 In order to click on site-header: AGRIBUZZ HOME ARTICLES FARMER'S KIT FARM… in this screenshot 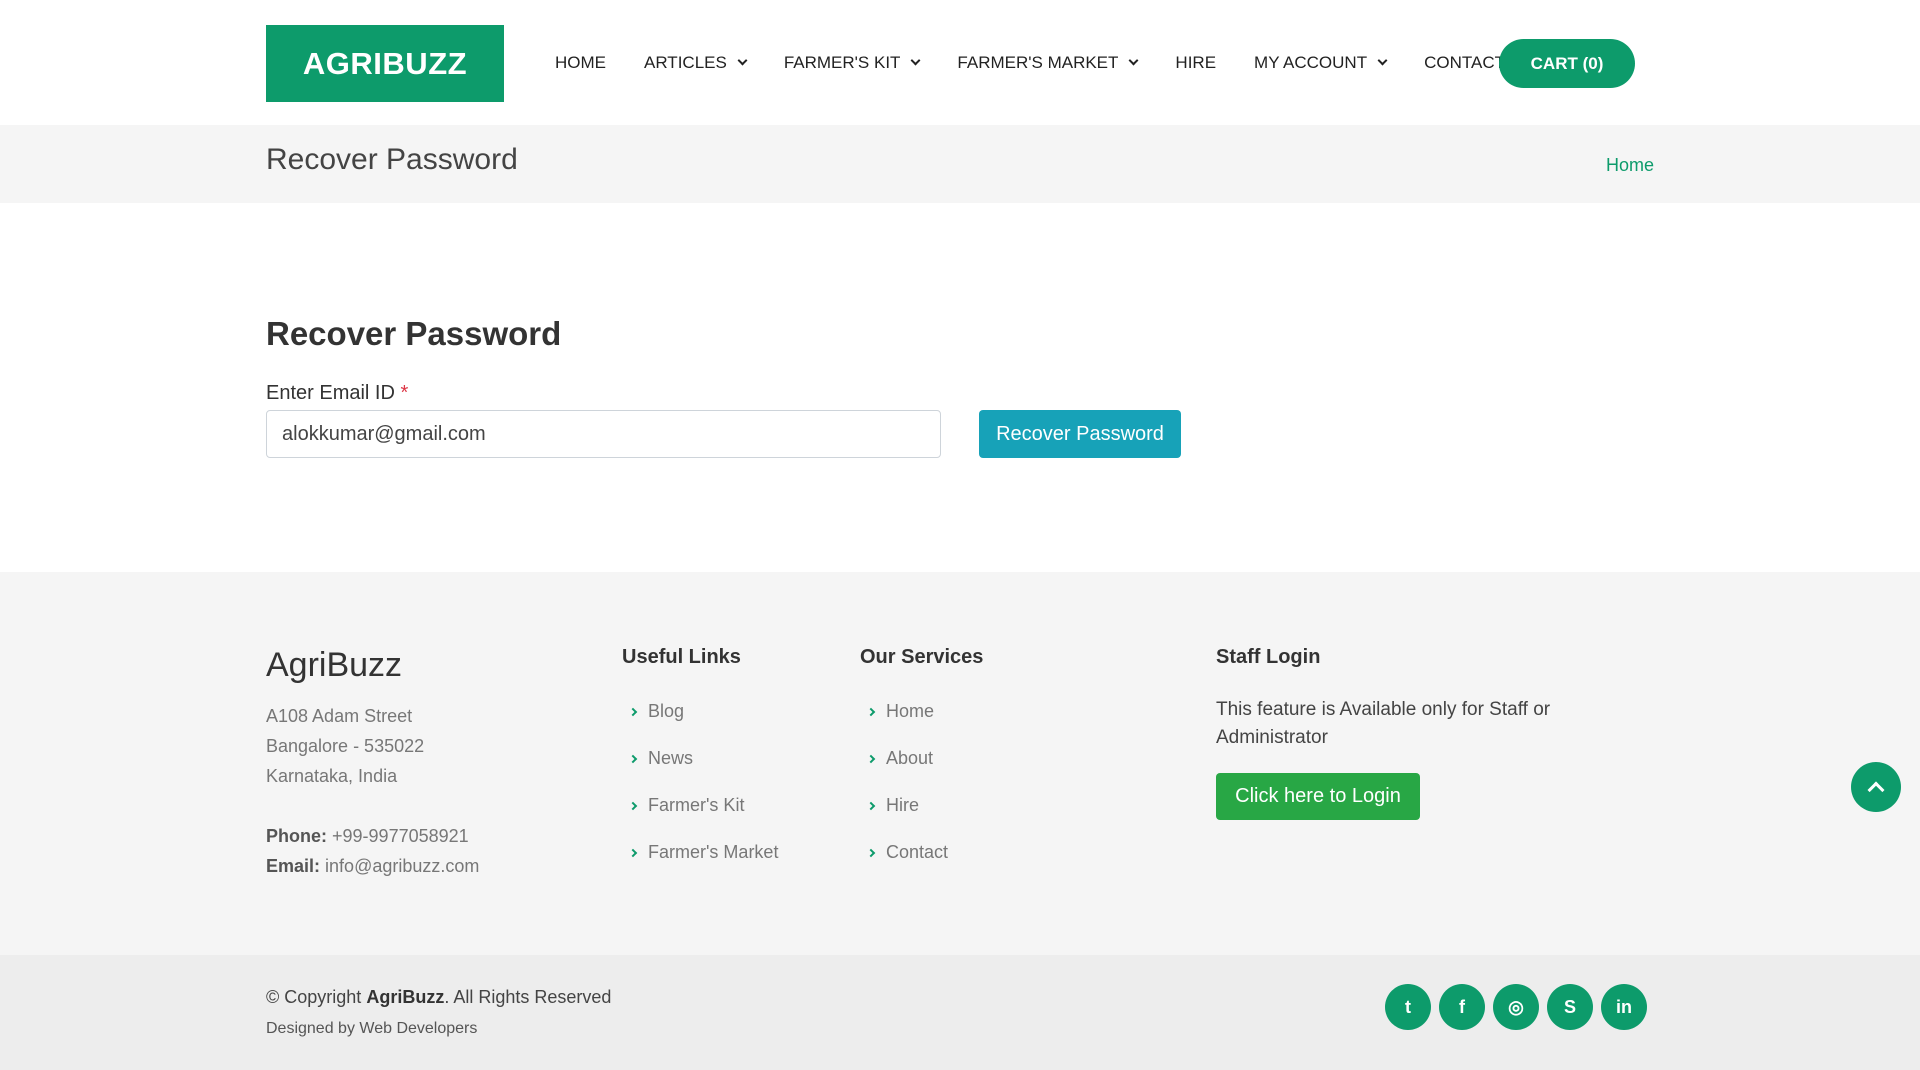, I will do `click(960, 62)`.